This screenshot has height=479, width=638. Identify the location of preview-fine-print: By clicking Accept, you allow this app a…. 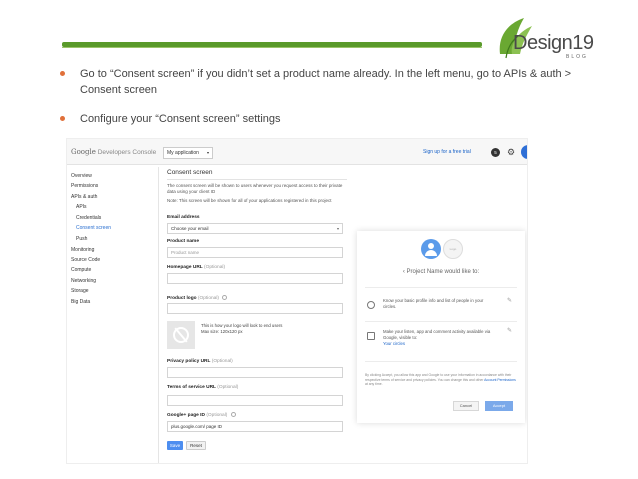
(440, 379).